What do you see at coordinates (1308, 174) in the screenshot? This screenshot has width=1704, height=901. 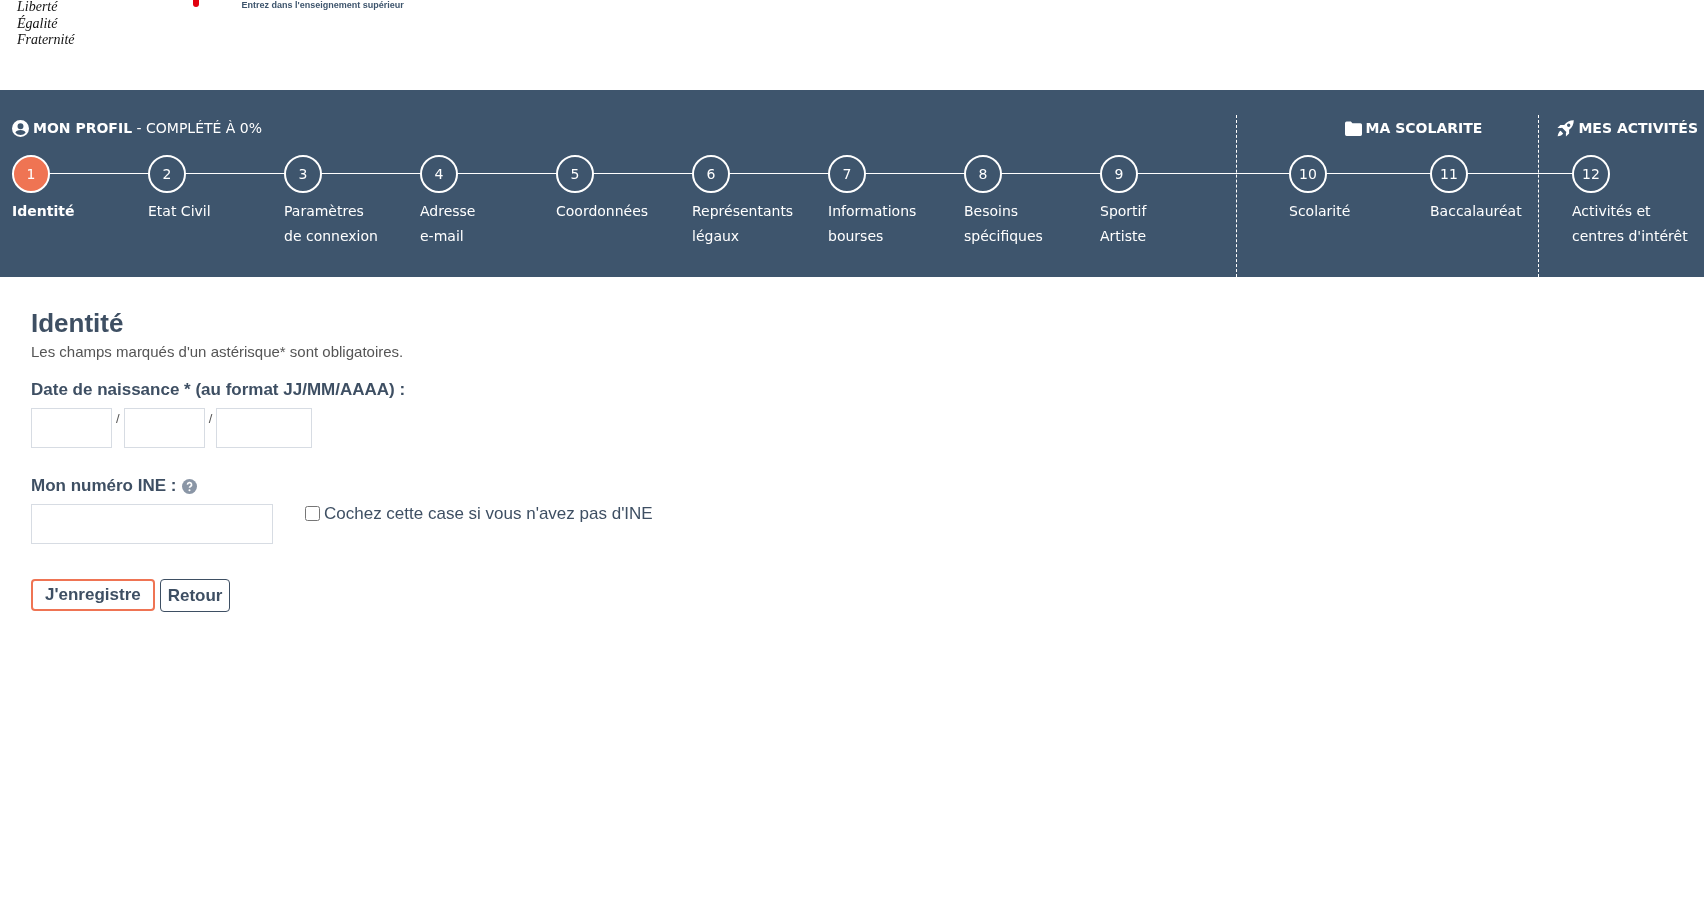 I see `step-circle: 10` at bounding box center [1308, 174].